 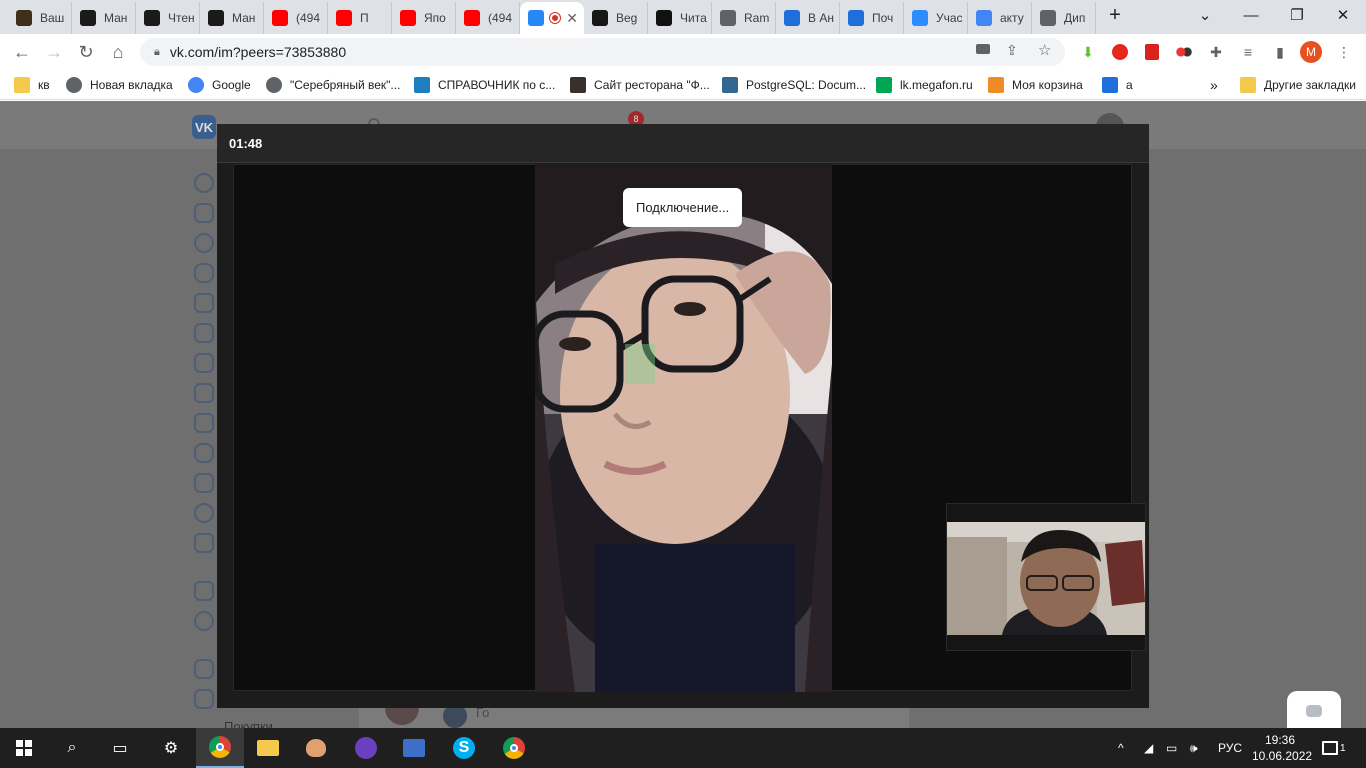 I want to click on payments-nav-icon, so click(x=204, y=621).